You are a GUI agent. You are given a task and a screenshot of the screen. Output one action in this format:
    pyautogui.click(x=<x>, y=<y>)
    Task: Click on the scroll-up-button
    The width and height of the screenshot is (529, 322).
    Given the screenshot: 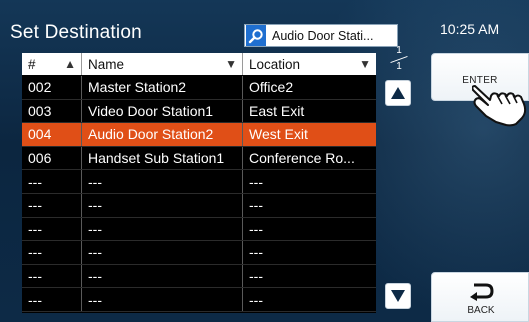 What is the action you would take?
    pyautogui.click(x=398, y=93)
    